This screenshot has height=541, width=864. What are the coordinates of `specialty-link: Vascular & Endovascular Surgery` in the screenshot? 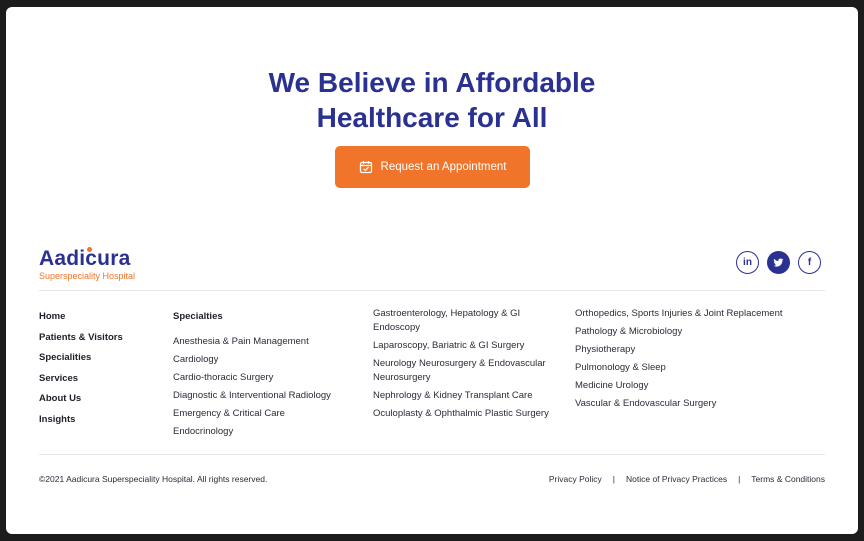 It's located at (695, 404).